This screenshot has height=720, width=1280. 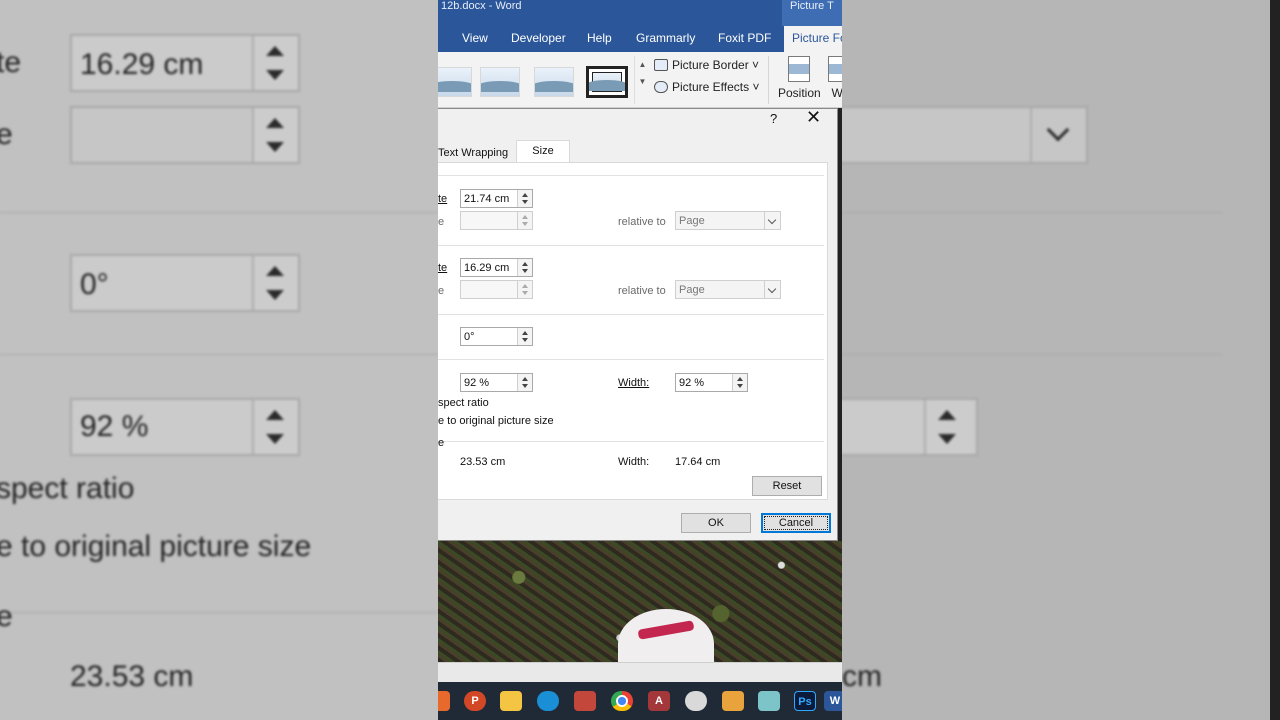 What do you see at coordinates (733, 701) in the screenshot?
I see `media-icon` at bounding box center [733, 701].